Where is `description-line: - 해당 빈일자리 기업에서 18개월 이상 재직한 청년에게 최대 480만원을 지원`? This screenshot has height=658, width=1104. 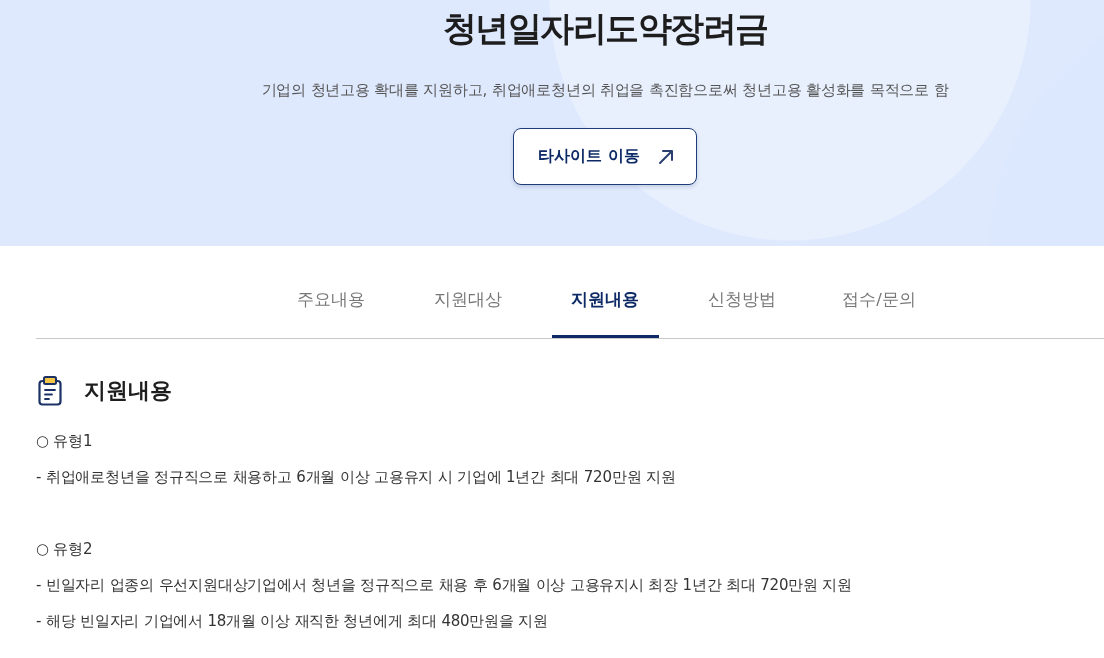 description-line: - 해당 빈일자리 기업에서 18개월 이상 재직한 청년에게 최대 480만원을 지원 is located at coordinates (292, 621).